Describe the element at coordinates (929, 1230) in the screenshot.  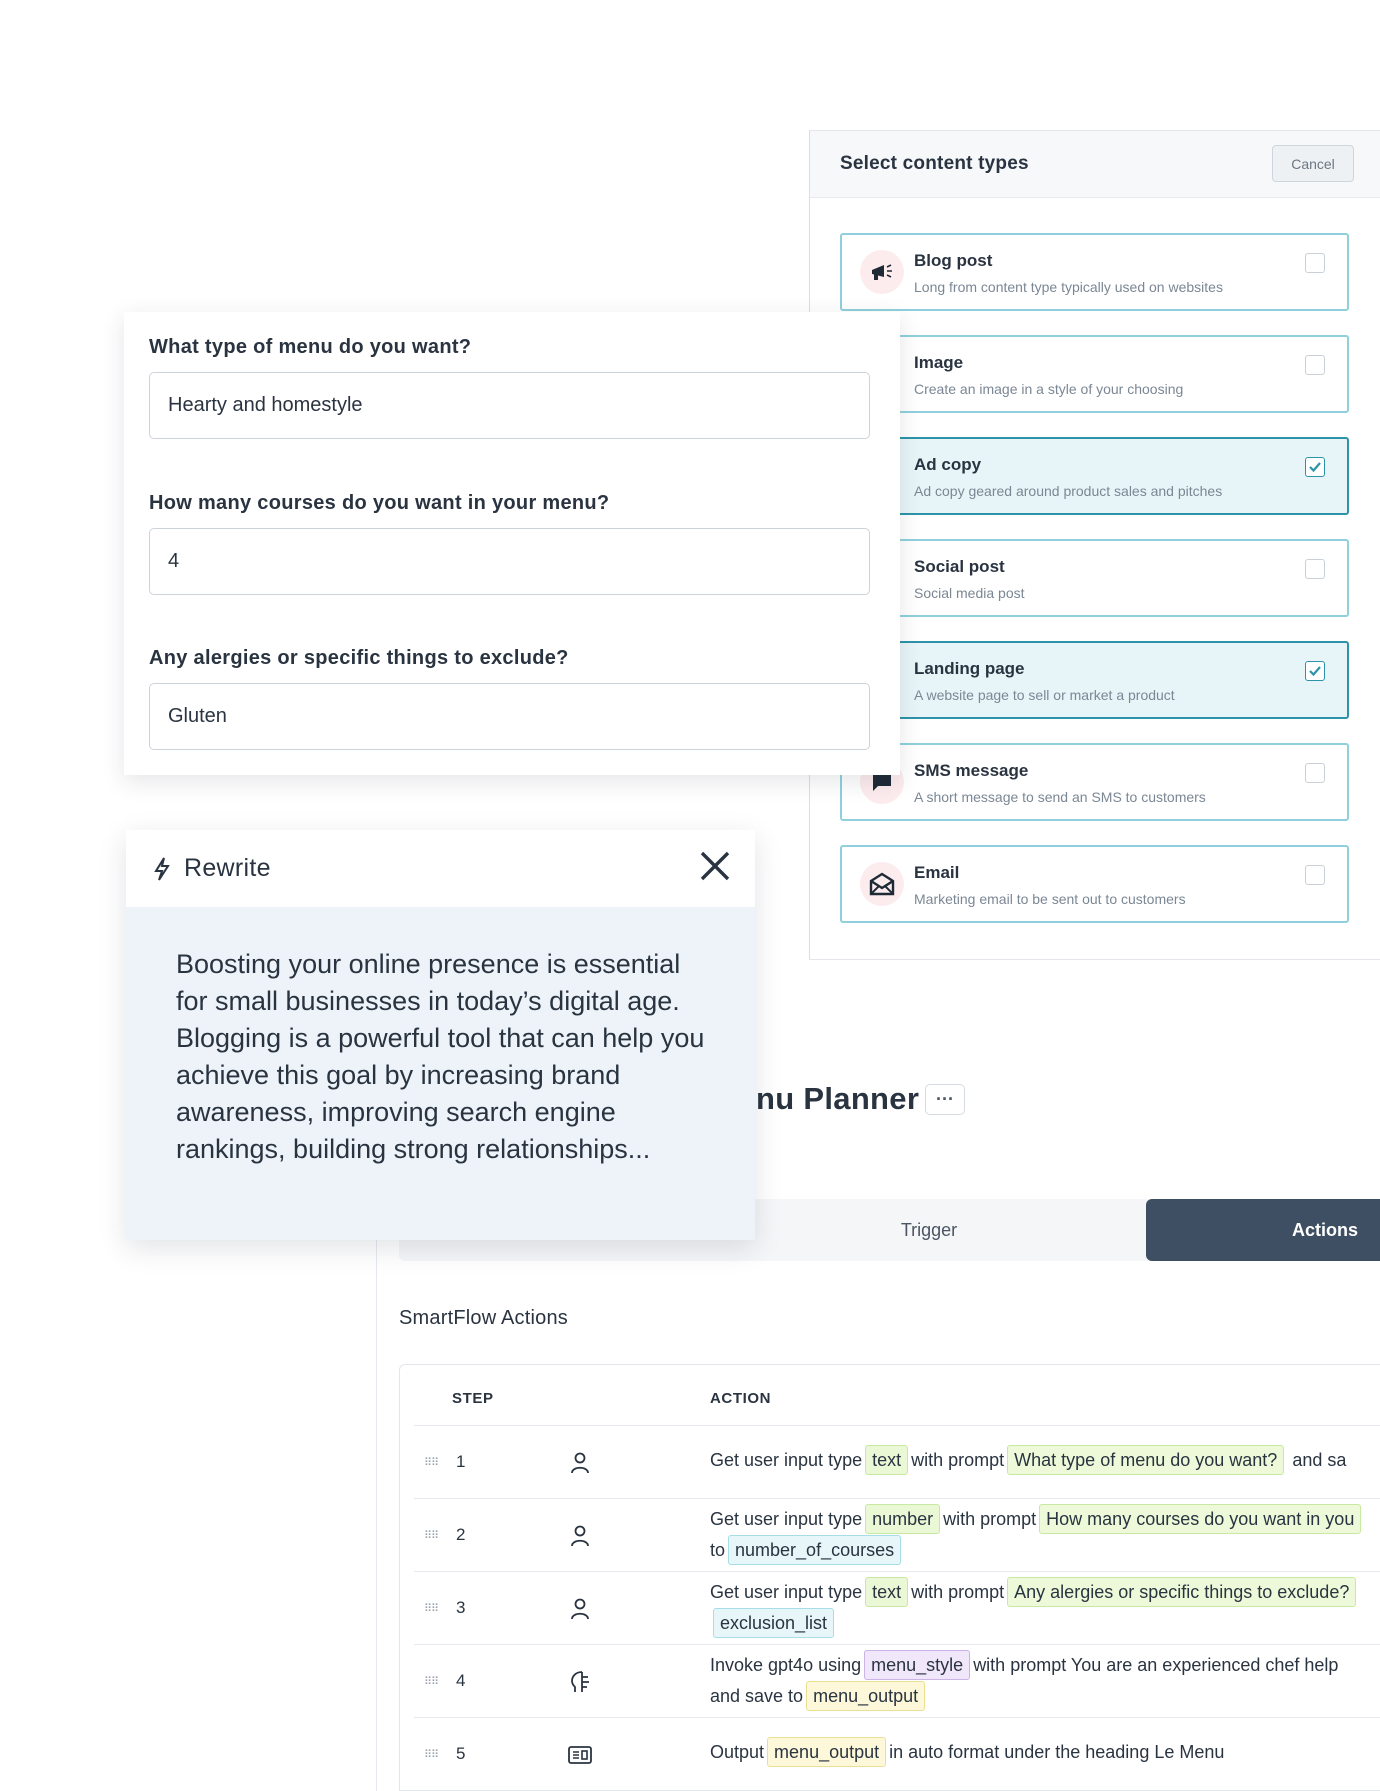
I see `tab-trigger: Trigger` at that location.